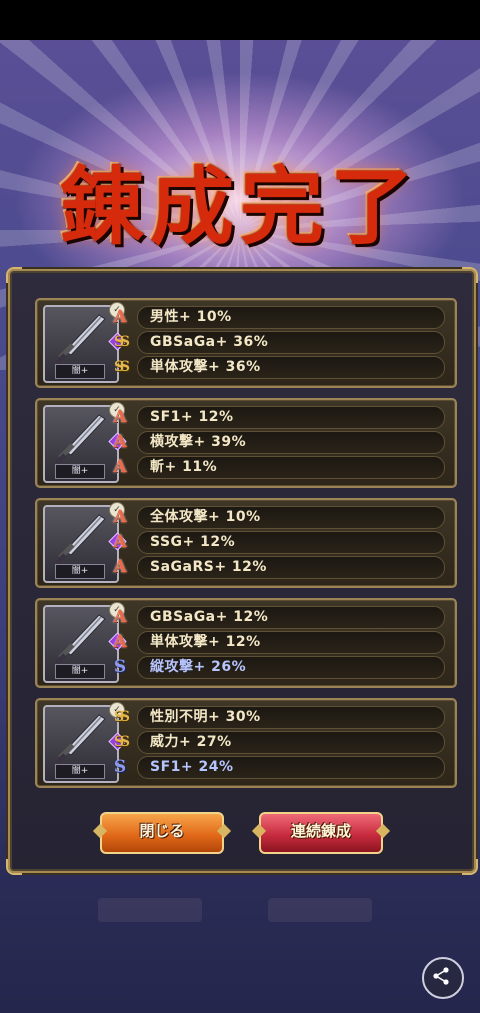  Describe the element at coordinates (209, 617) in the screenshot. I see `ability-text: GBSaGa+ 12%` at that location.